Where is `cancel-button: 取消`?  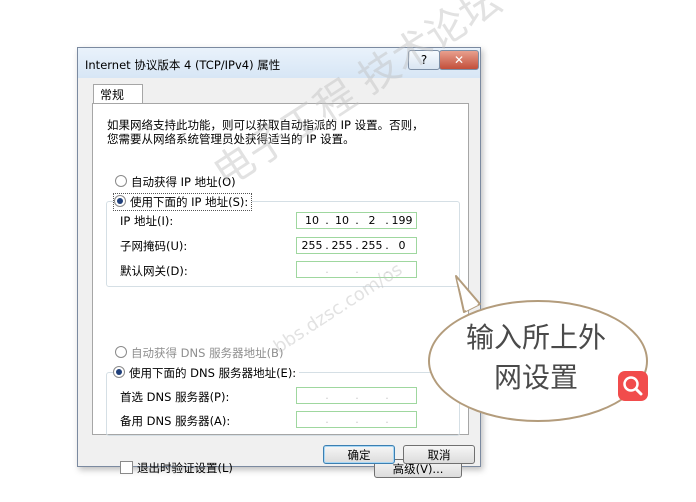 cancel-button: 取消 is located at coordinates (439, 454).